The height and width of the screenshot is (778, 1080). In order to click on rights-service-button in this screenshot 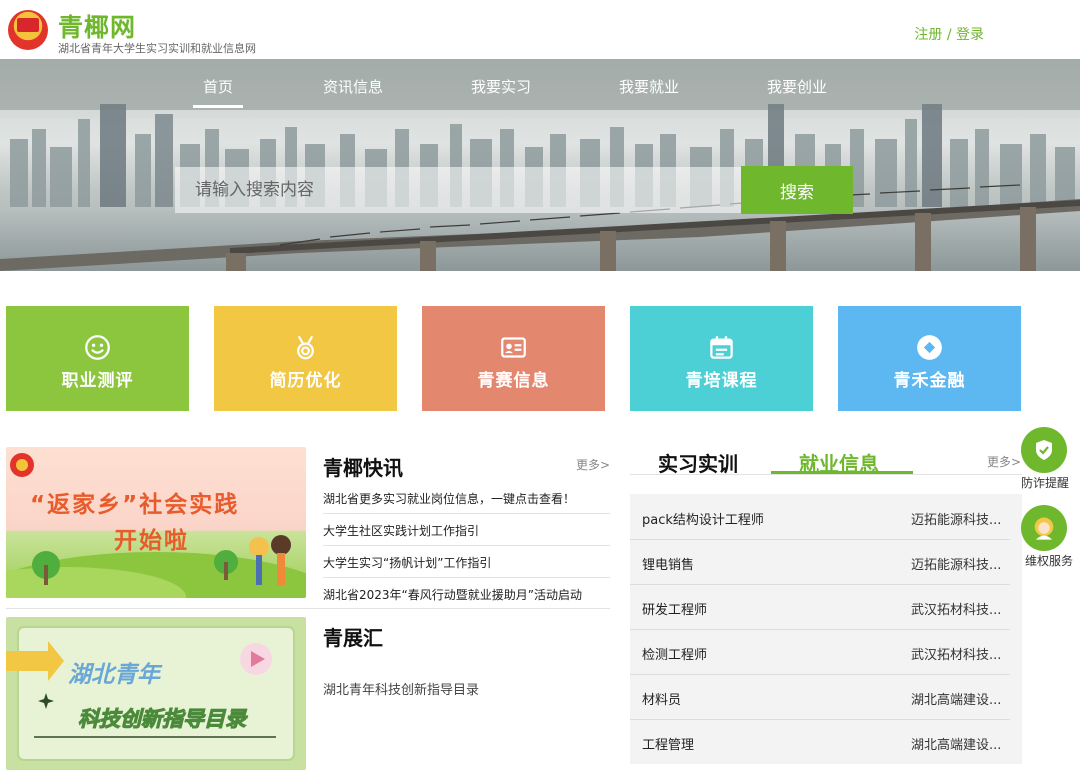, I will do `click(1044, 528)`.